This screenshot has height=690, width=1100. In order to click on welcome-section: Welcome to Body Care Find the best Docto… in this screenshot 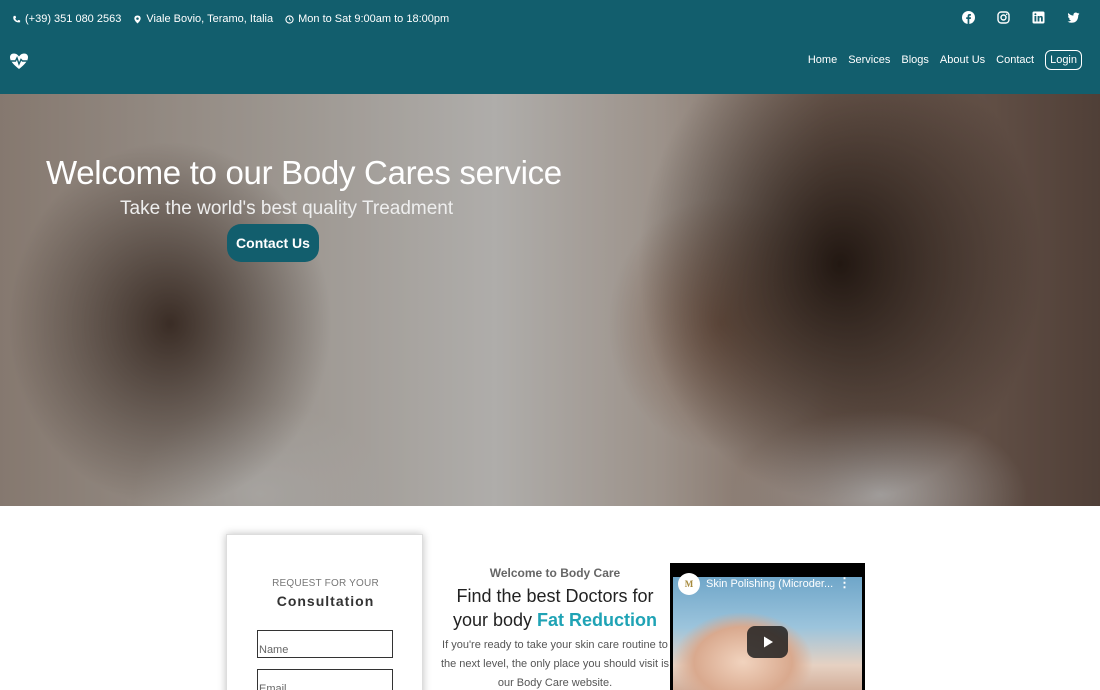, I will do `click(555, 628)`.